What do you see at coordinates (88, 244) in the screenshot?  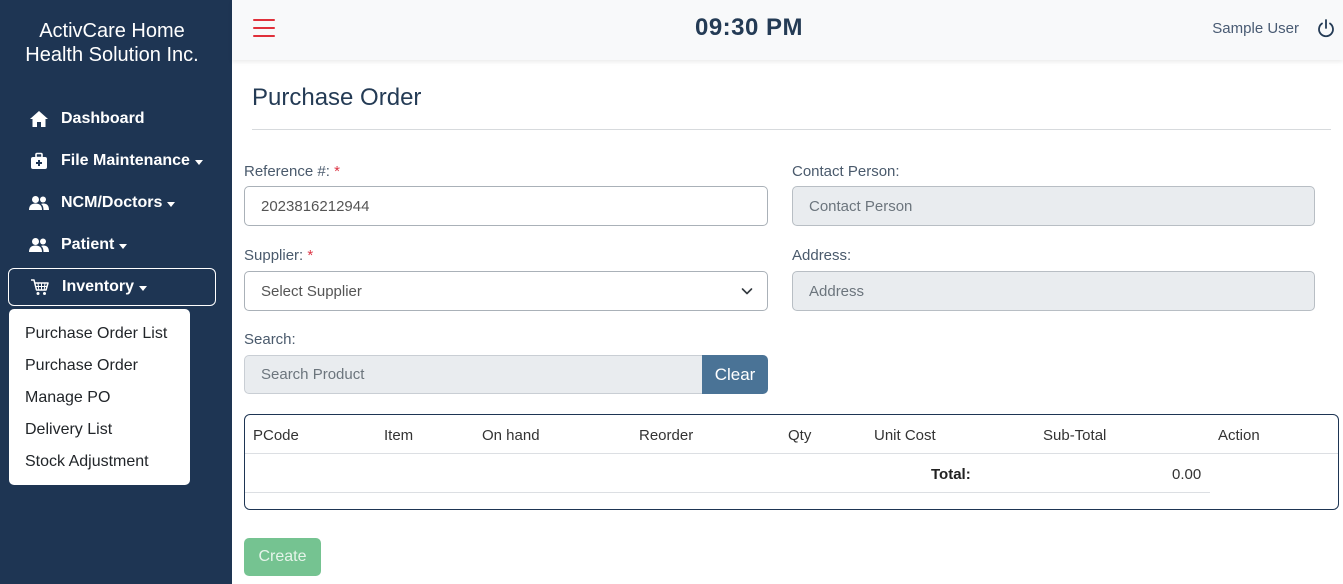 I see `sidebar-item-label: Patient` at bounding box center [88, 244].